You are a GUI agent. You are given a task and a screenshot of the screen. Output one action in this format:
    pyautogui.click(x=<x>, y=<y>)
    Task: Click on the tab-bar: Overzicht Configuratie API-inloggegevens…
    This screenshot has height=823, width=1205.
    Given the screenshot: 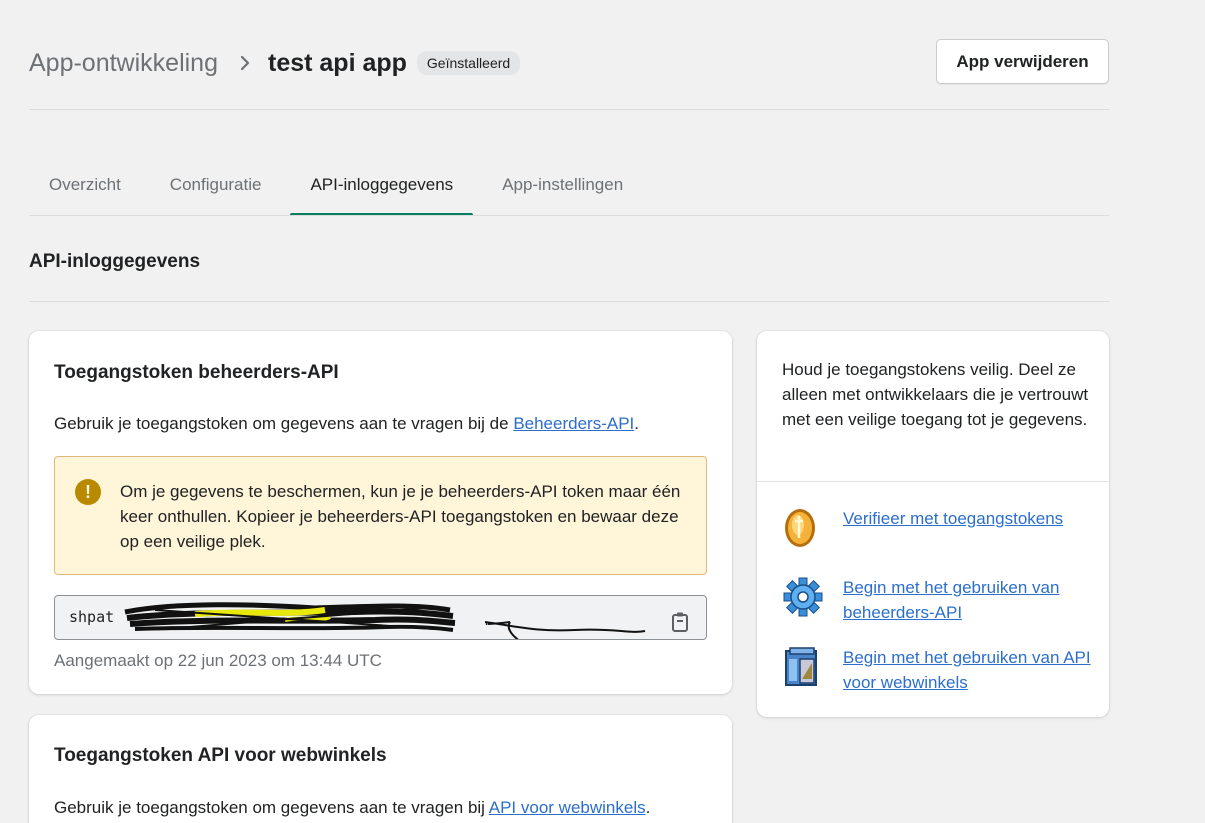 What is the action you would take?
    pyautogui.click(x=340, y=185)
    